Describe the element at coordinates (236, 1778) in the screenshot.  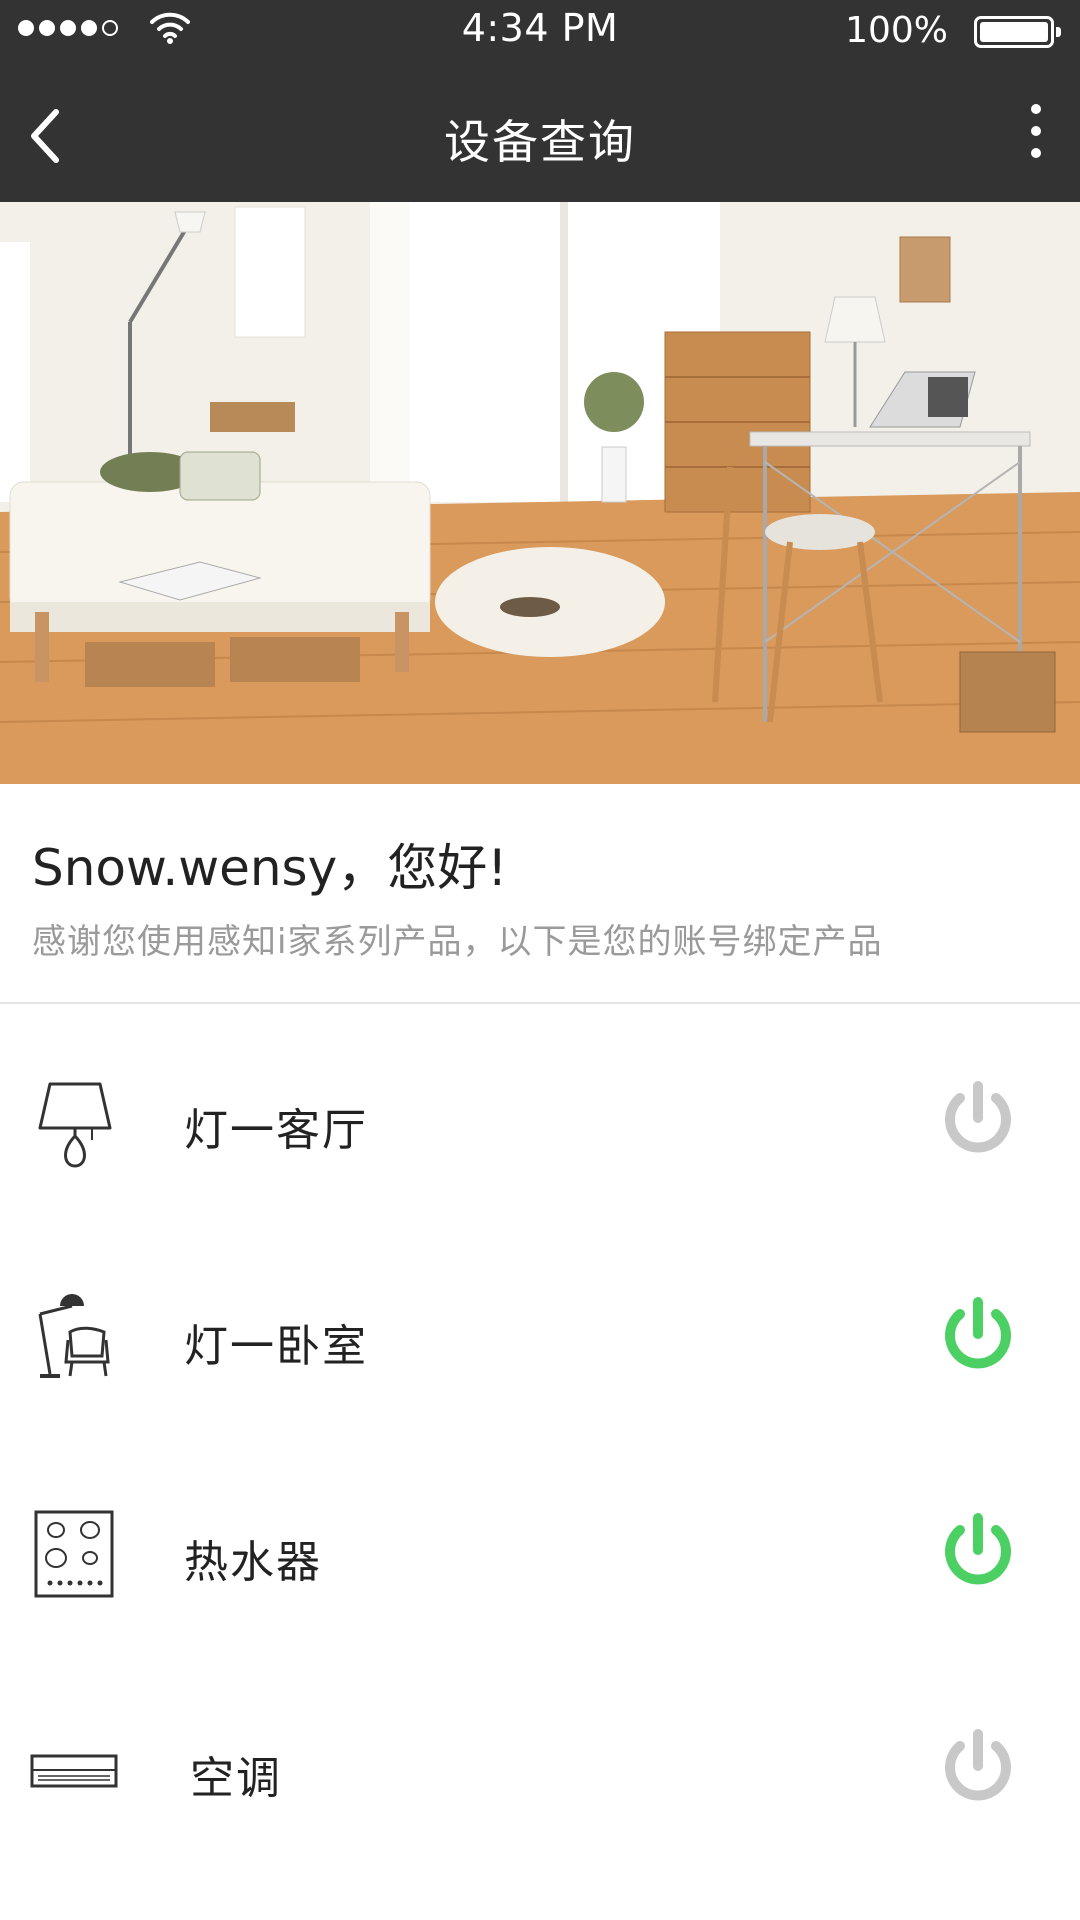
I see `device-label: 空调` at that location.